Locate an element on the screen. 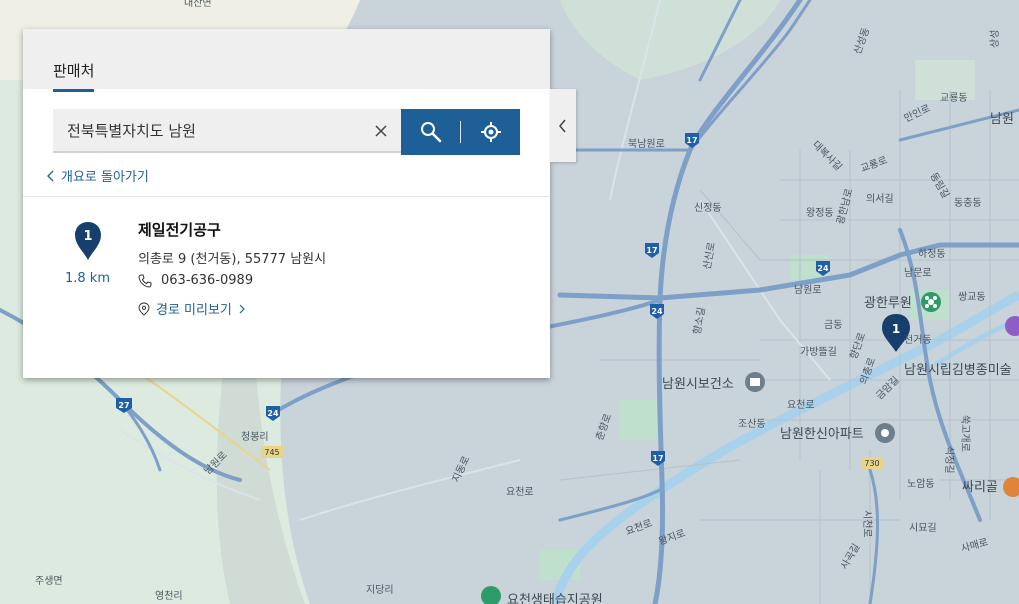 Image resolution: width=1019 pixels, height=604 pixels. route-preview-link: 경로 미리보기 is located at coordinates (192, 308).